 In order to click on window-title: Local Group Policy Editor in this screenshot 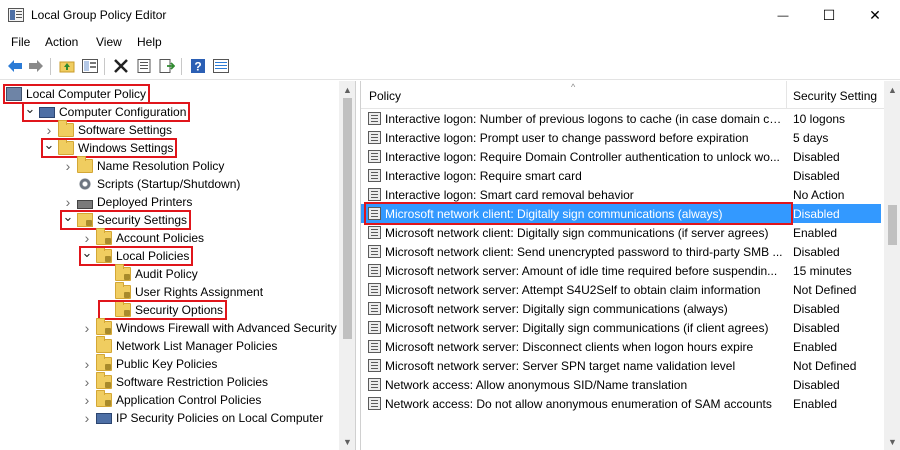, I will do `click(99, 15)`.